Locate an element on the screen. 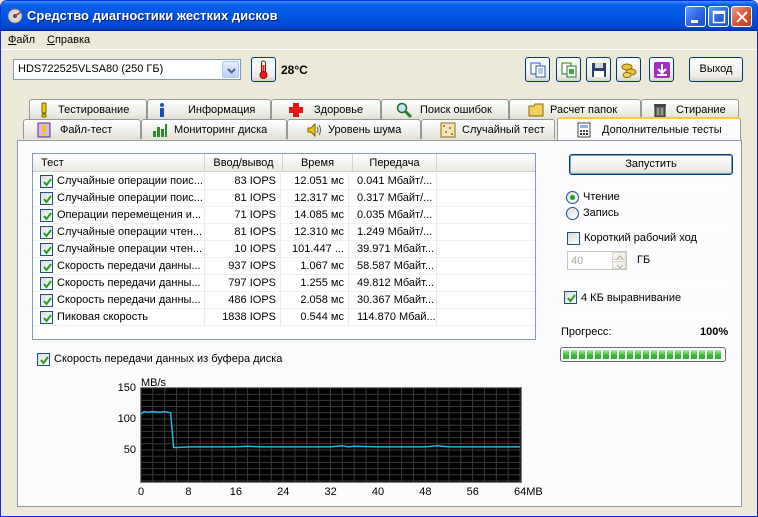  x-tick-label: 40 is located at coordinates (378, 492).